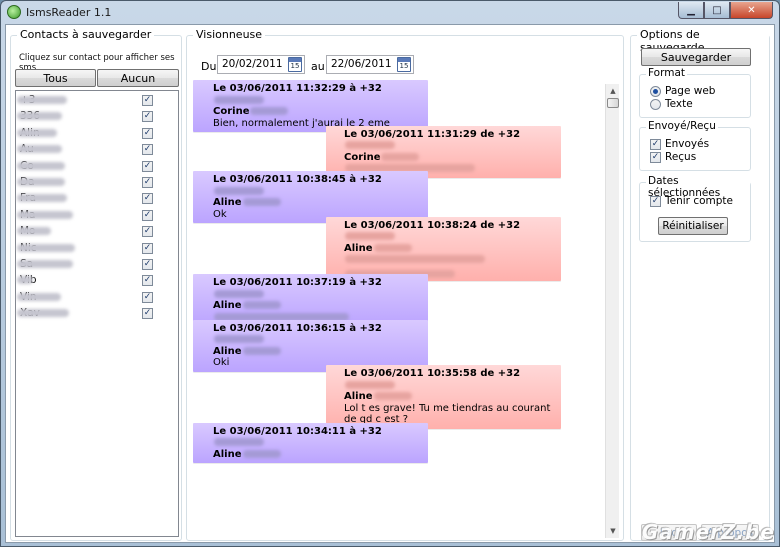 This screenshot has width=780, height=547. Describe the element at coordinates (655, 201) in the screenshot. I see `keep-dates-checkbox: ✓` at that location.